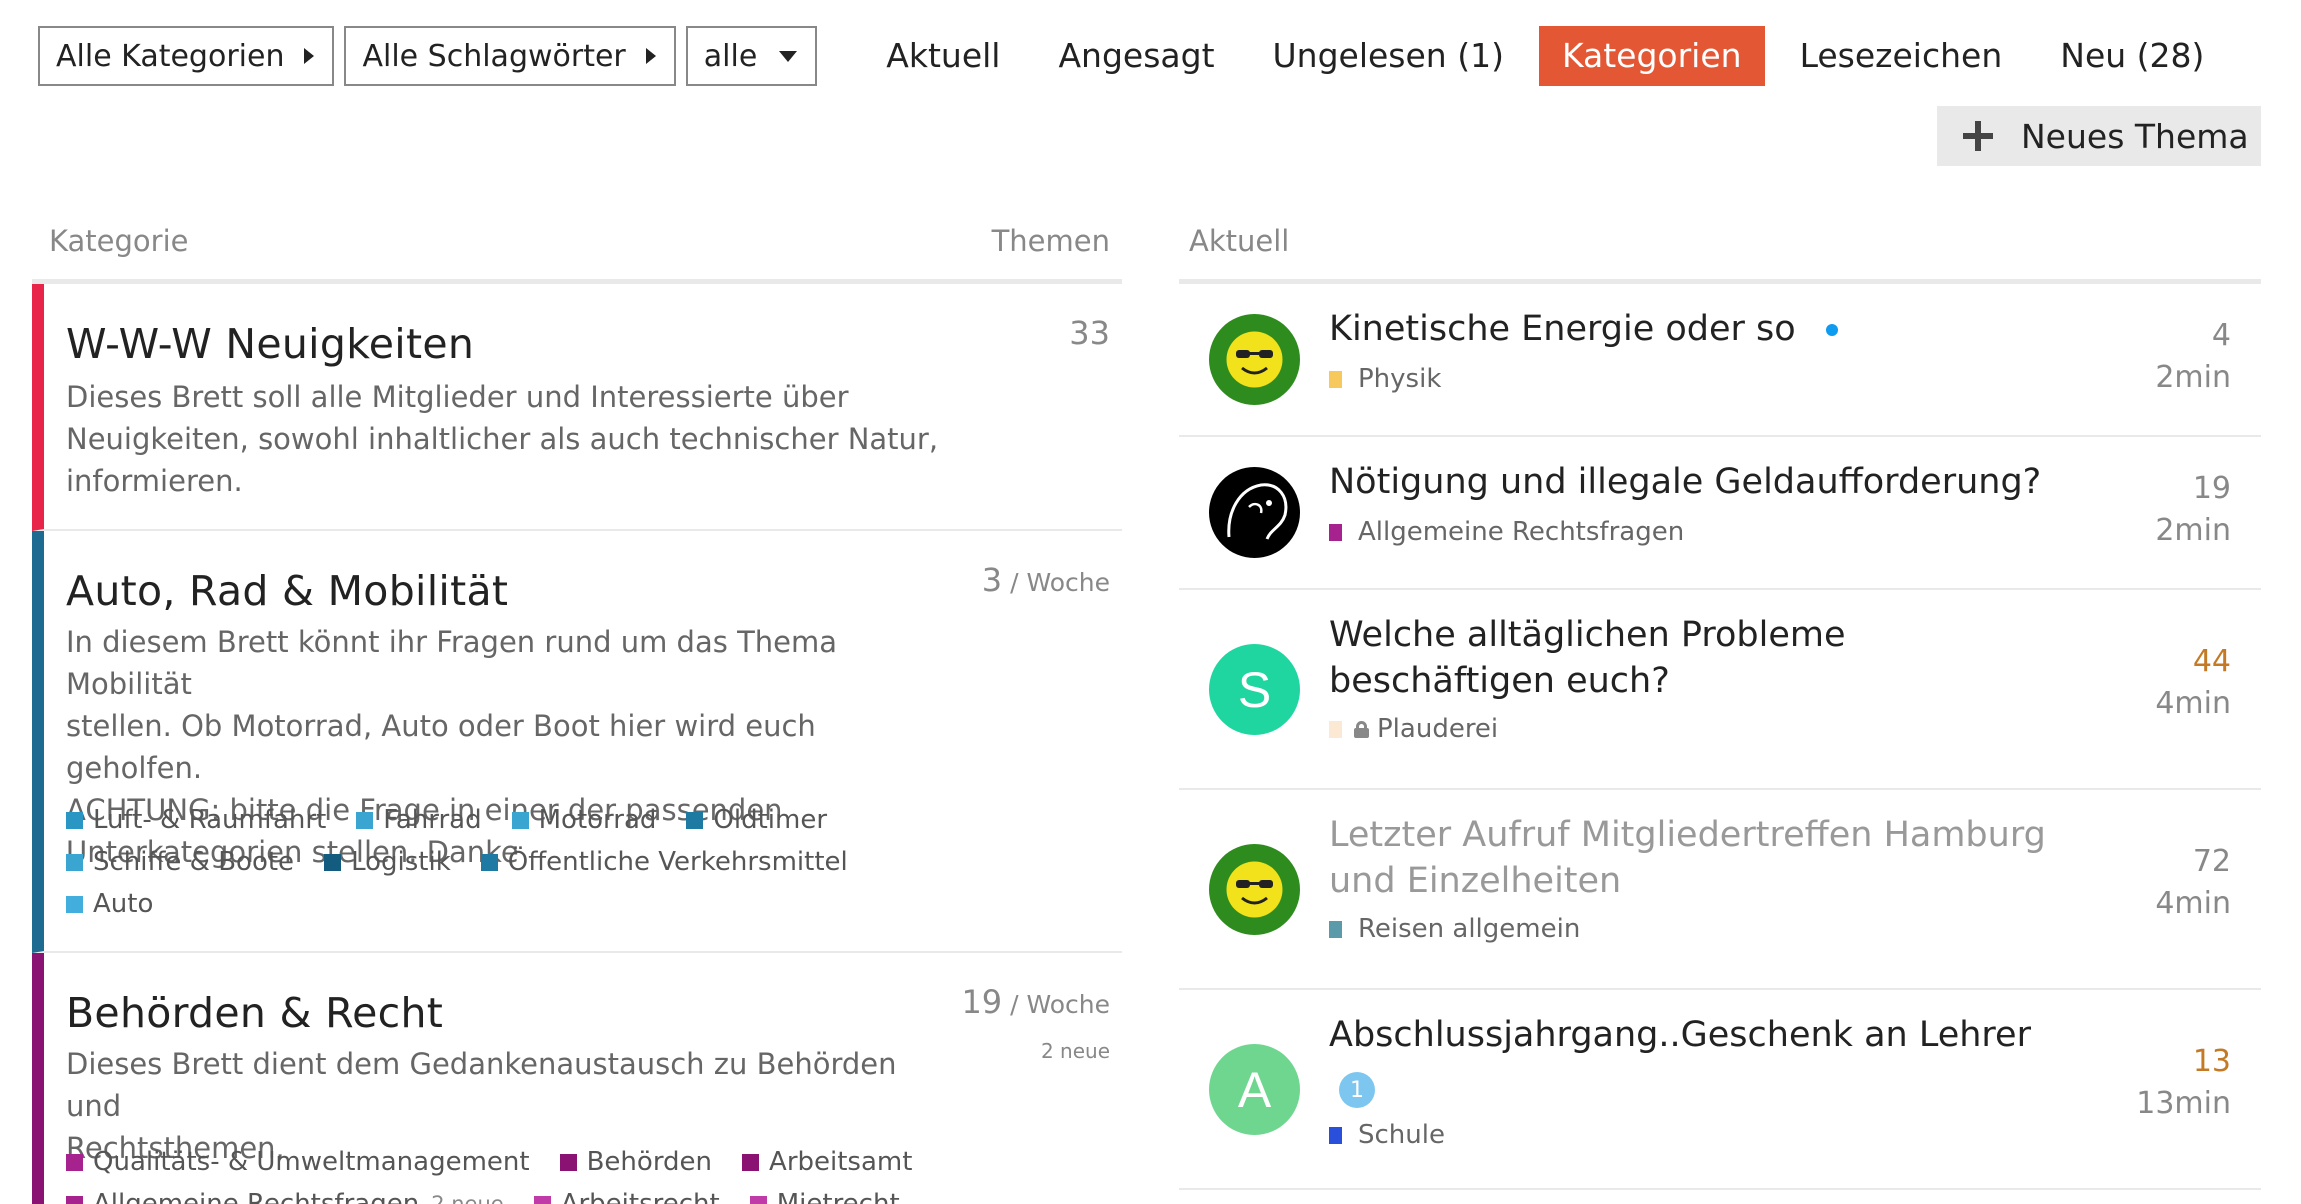 This screenshot has width=2301, height=1204. Describe the element at coordinates (1720, 360) in the screenshot. I see `topic-row: Kinetische Energie oder so Physik 4 2min` at that location.